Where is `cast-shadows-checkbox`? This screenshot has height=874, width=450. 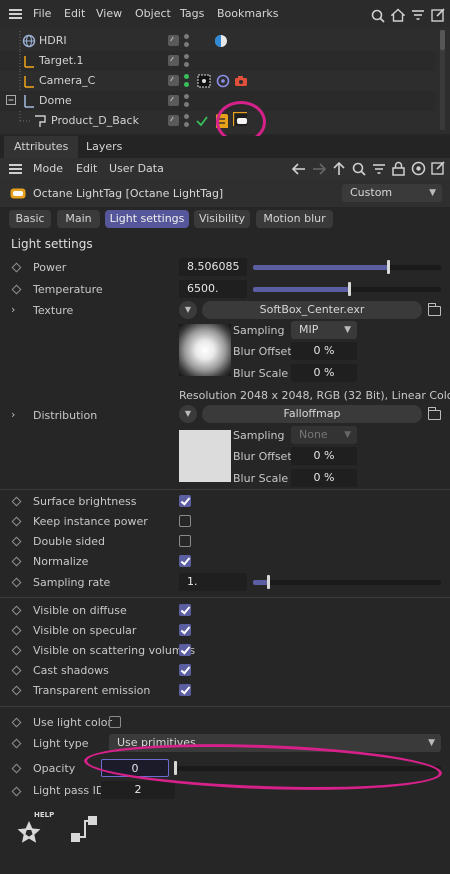
cast-shadows-checkbox is located at coordinates (185, 670).